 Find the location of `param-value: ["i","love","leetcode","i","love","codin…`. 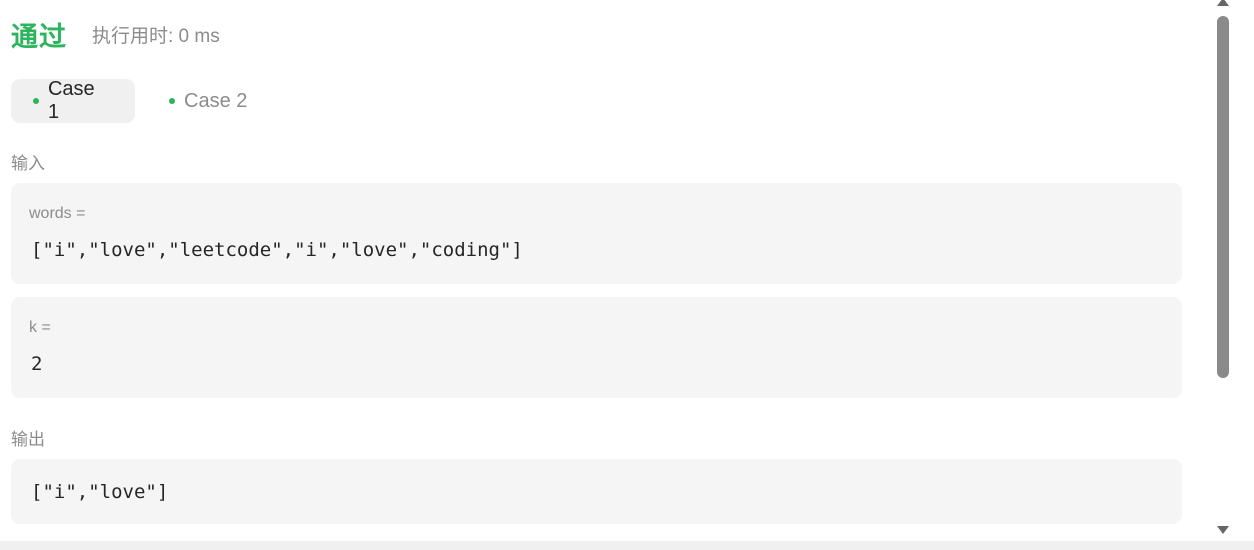

param-value: ["i","love","leetcode","i","love","codin… is located at coordinates (277, 250).